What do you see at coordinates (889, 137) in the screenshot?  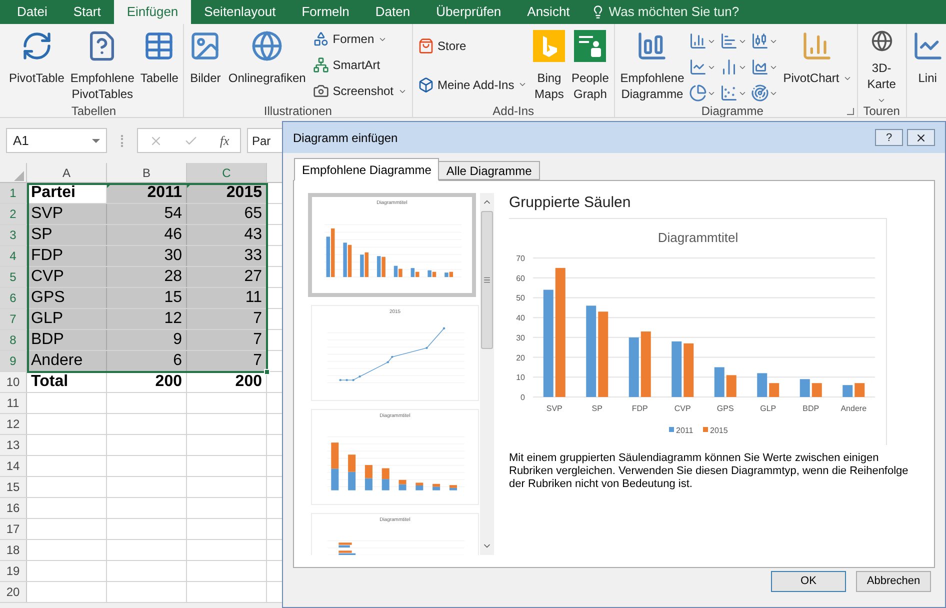 I see `help-button: ?` at bounding box center [889, 137].